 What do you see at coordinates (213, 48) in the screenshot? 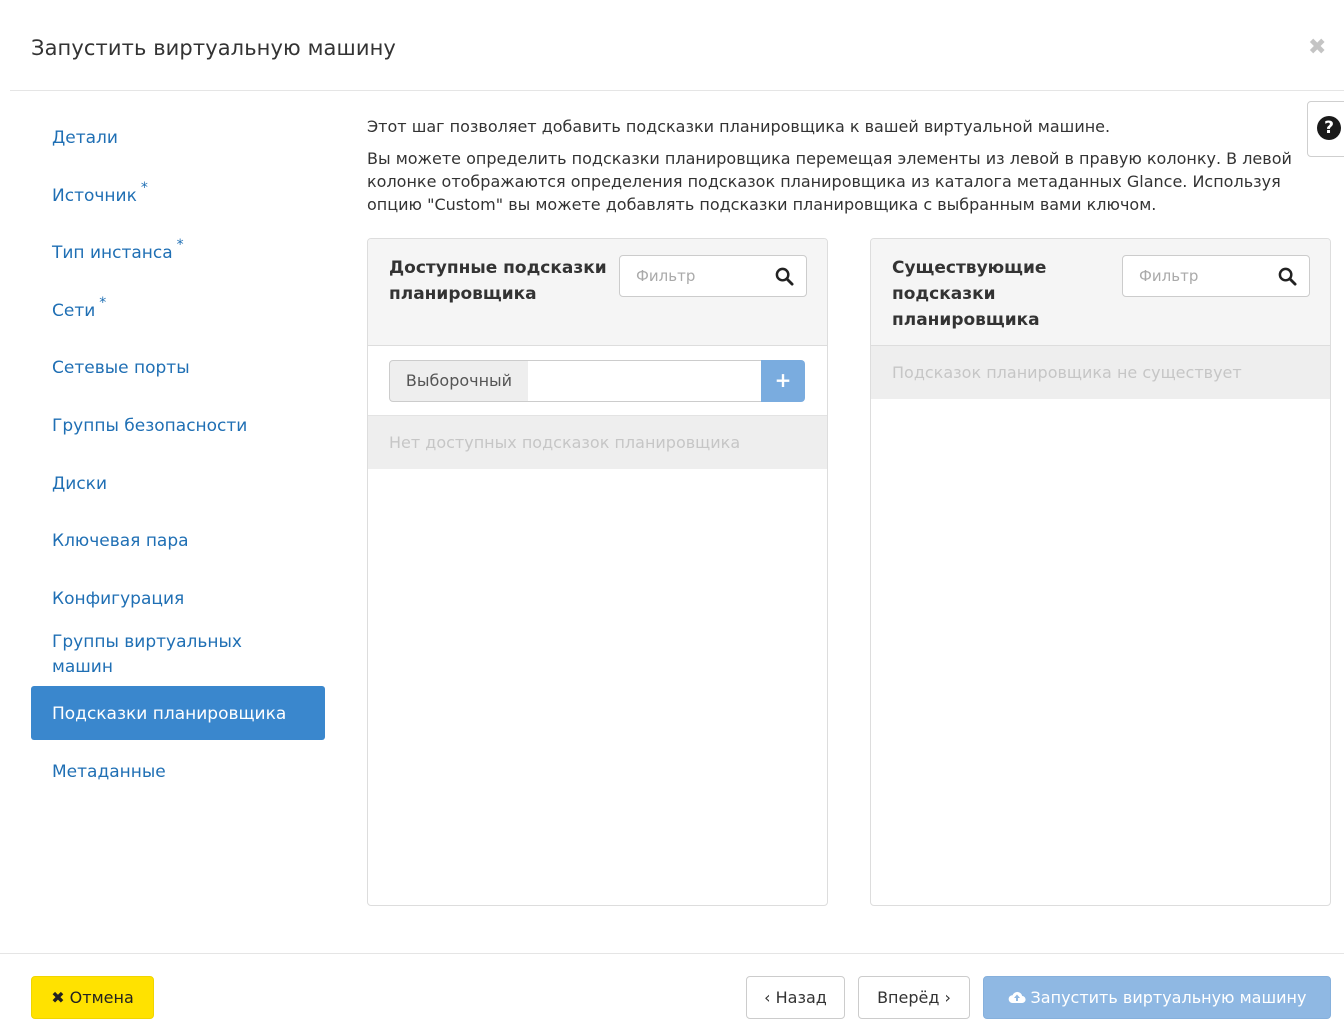
I see `modal-title: Запустить виртуальную машину` at bounding box center [213, 48].